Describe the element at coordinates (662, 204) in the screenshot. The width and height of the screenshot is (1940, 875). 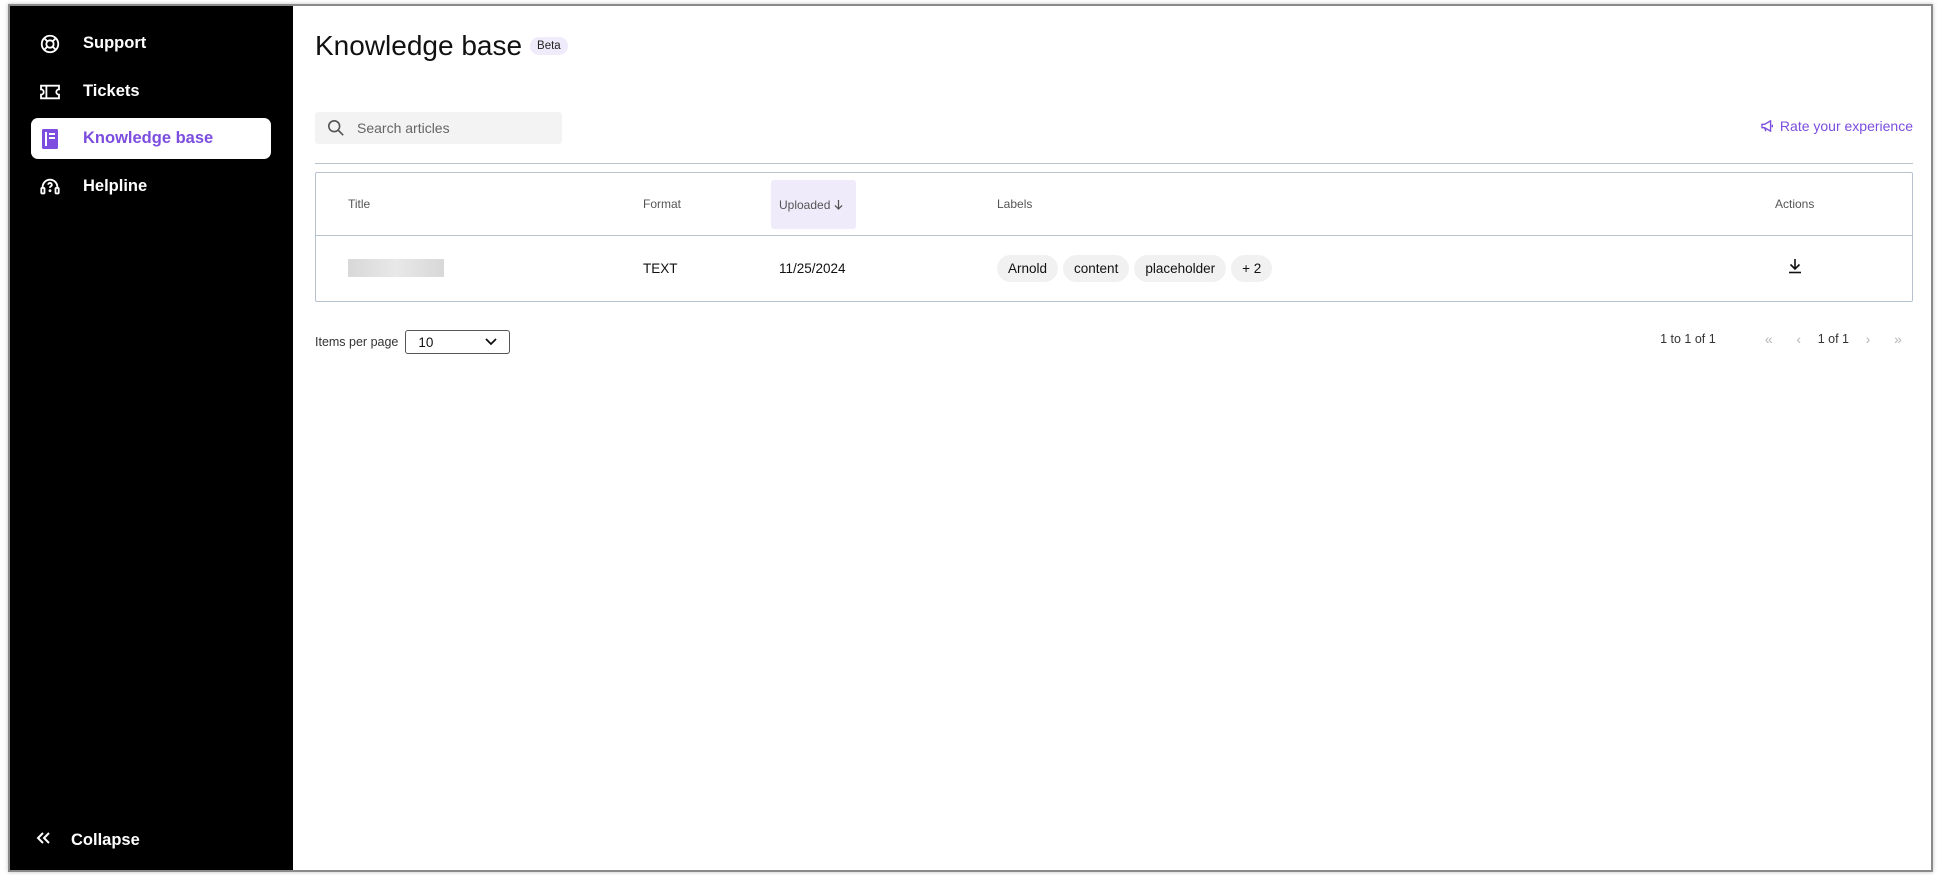
I see `column-header-format: Format` at that location.